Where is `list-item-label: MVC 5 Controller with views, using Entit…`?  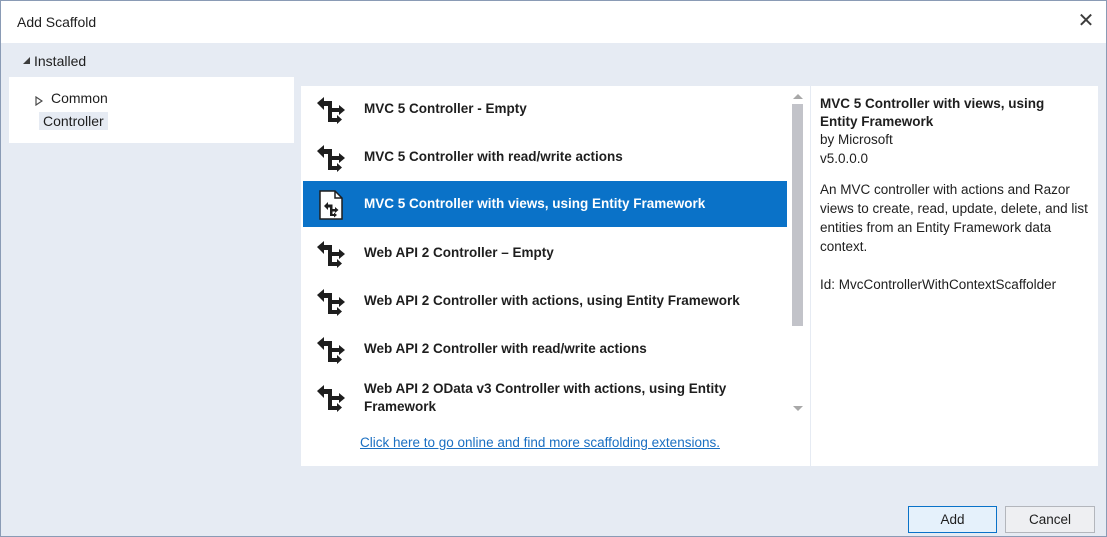 list-item-label: MVC 5 Controller with views, using Entit… is located at coordinates (535, 203).